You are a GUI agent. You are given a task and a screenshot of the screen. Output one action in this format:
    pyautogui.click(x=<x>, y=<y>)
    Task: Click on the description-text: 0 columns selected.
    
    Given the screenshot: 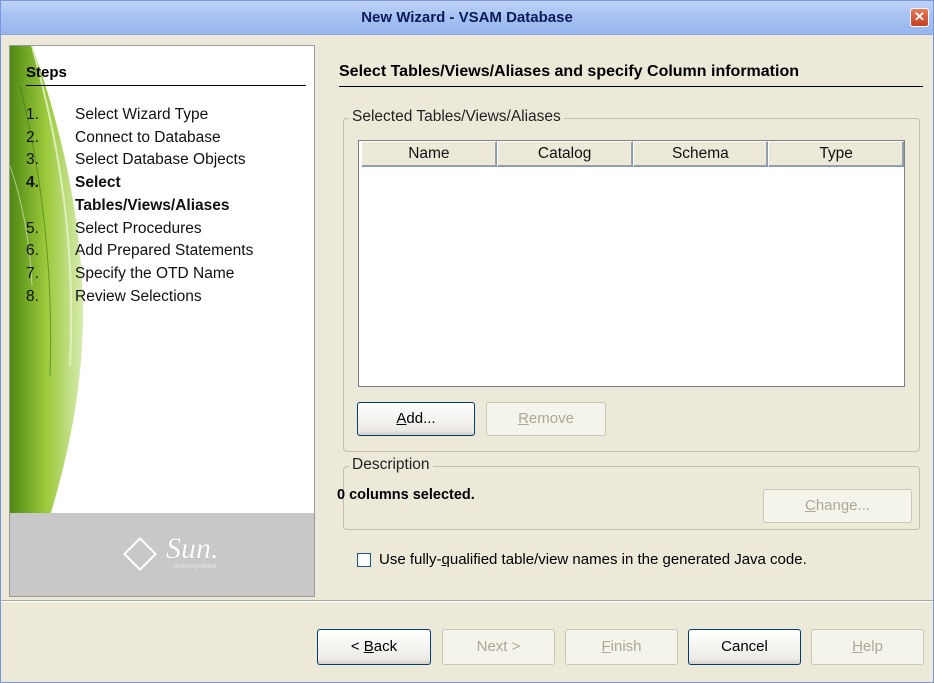 What is the action you would take?
    pyautogui.click(x=406, y=495)
    